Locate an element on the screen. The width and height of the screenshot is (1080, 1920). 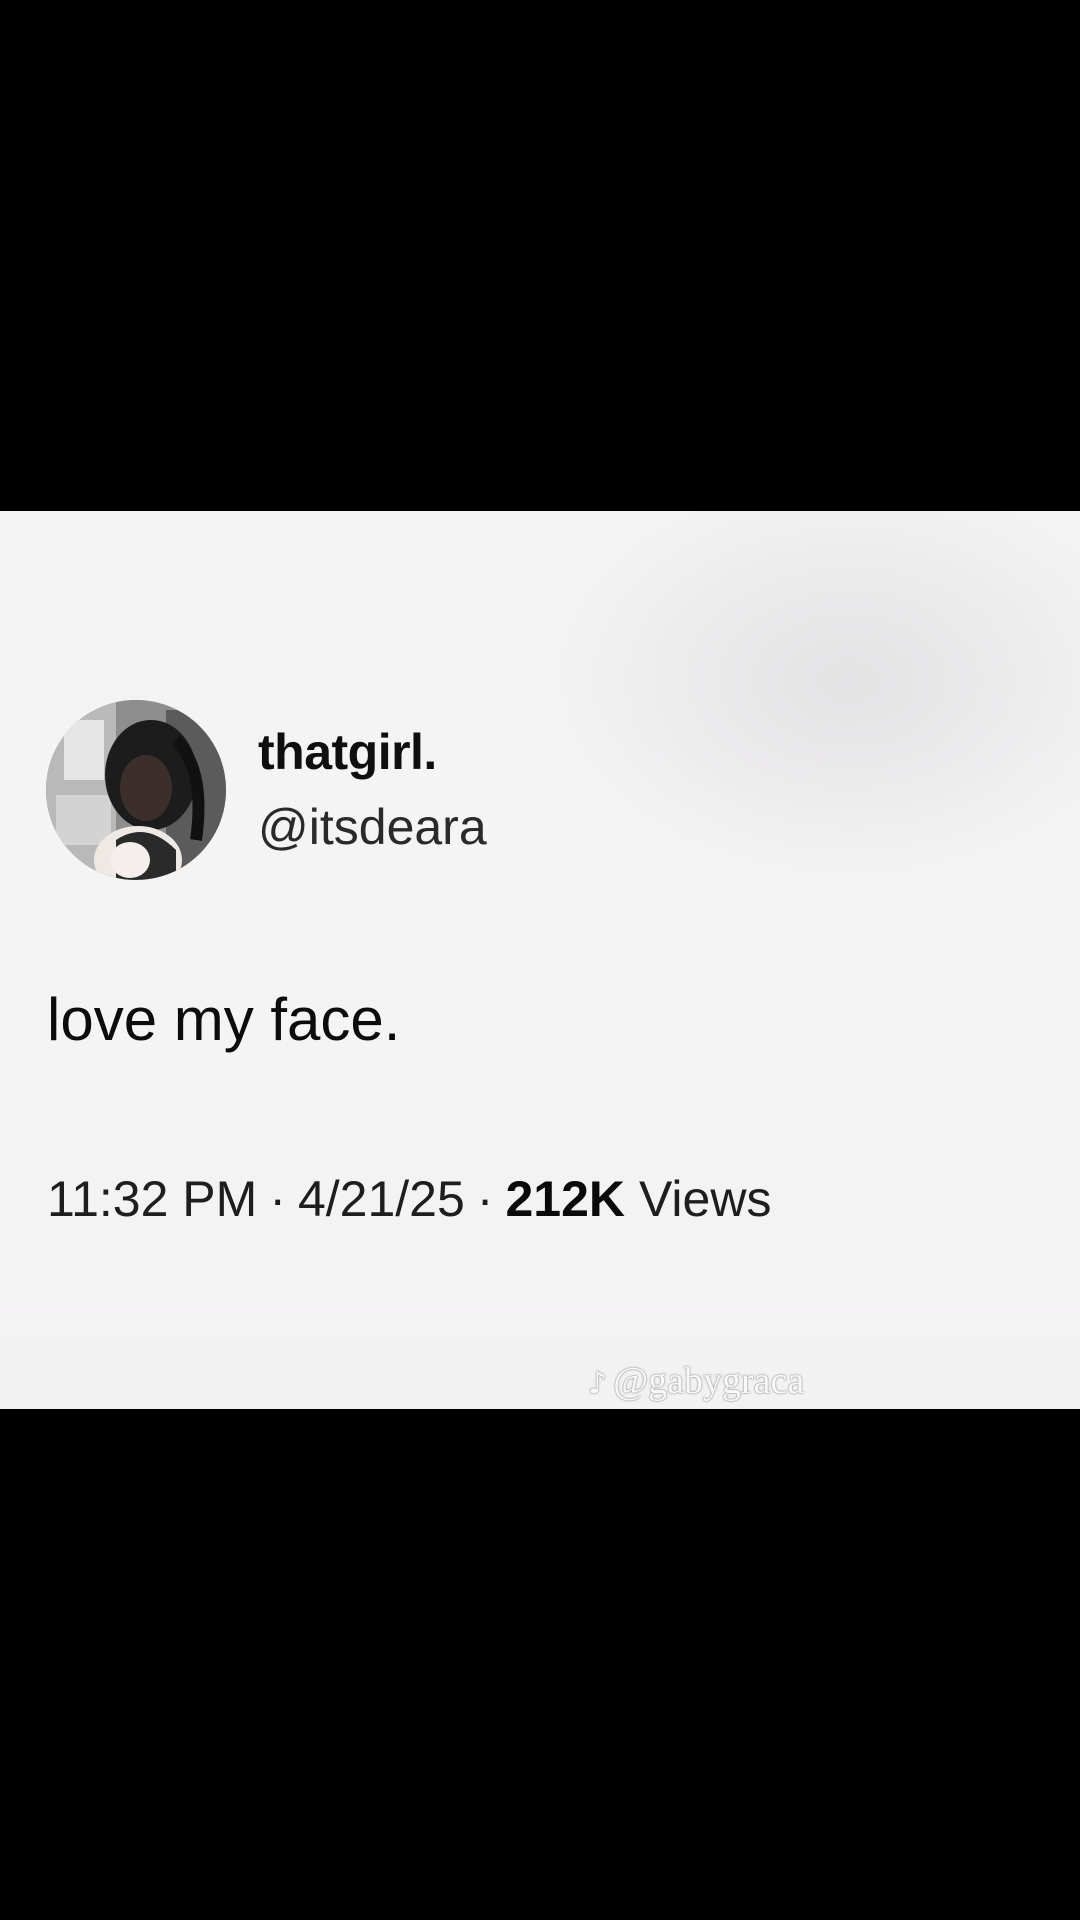
views-count: 212K is located at coordinates (565, 1199).